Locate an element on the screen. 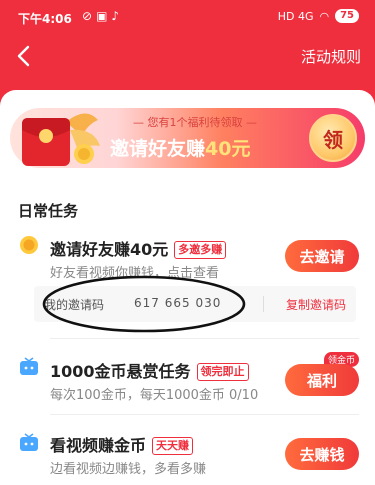 The width and height of the screenshot is (375, 485). earn-button: 去赚钱 is located at coordinates (322, 454).